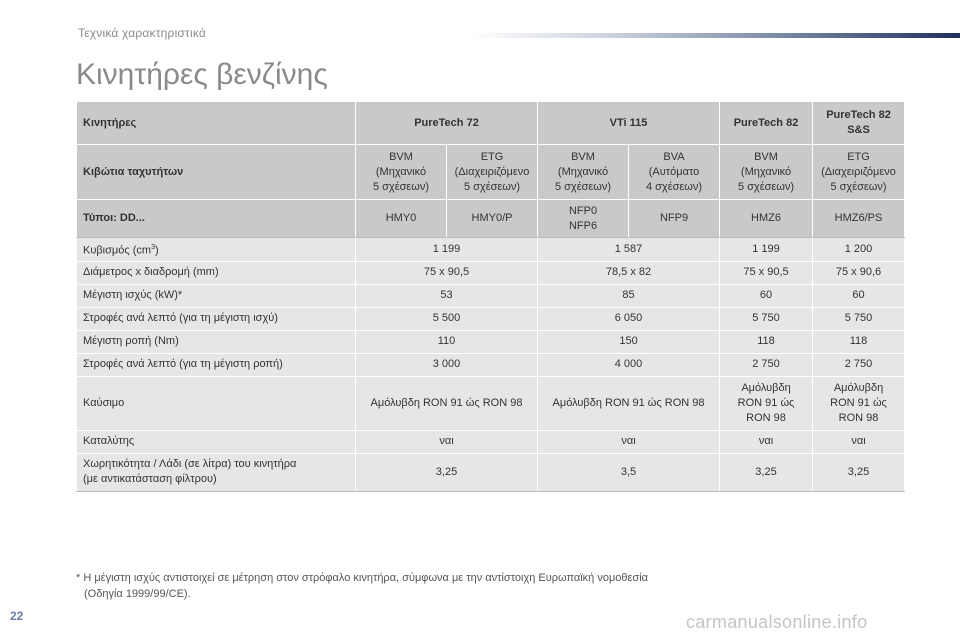 Image resolution: width=960 pixels, height=640 pixels. Describe the element at coordinates (629, 364) in the screenshot. I see `table-cell: 4 000` at that location.